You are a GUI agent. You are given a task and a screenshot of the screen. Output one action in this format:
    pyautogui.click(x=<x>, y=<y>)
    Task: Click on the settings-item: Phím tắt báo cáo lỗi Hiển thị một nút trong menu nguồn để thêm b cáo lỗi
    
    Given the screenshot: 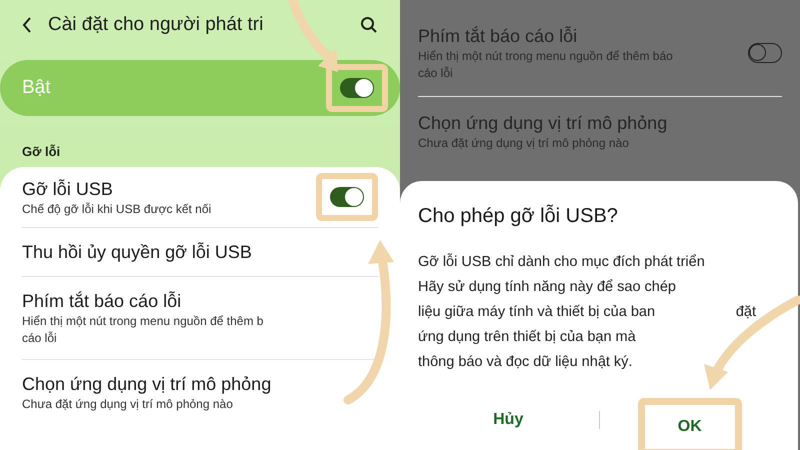 What is the action you would take?
    pyautogui.click(x=200, y=318)
    